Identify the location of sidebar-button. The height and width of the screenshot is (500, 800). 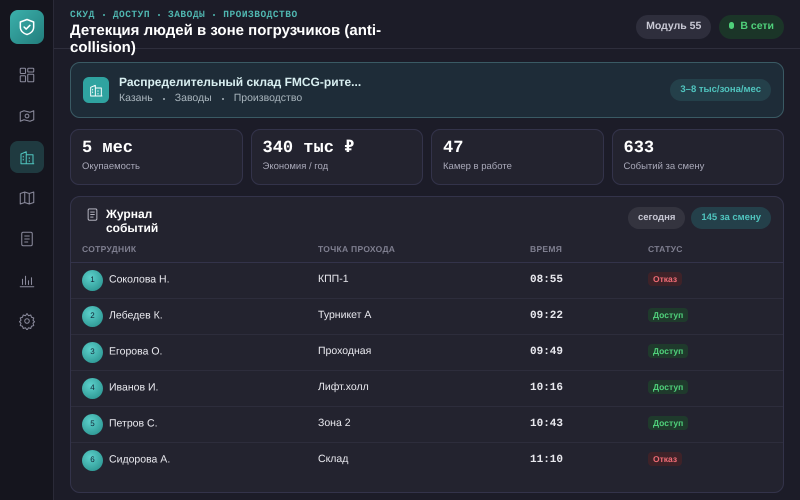
(27, 157).